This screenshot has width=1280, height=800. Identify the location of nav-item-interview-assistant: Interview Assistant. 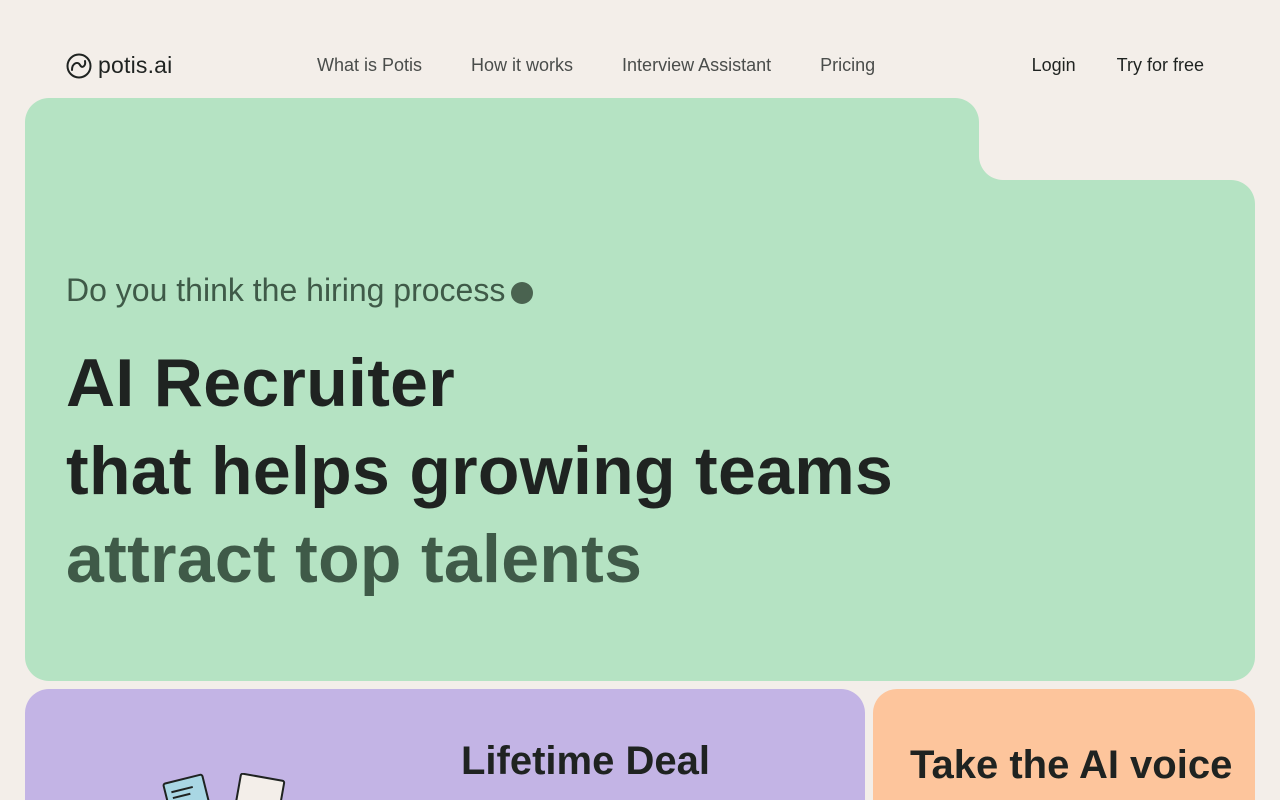
(696, 65).